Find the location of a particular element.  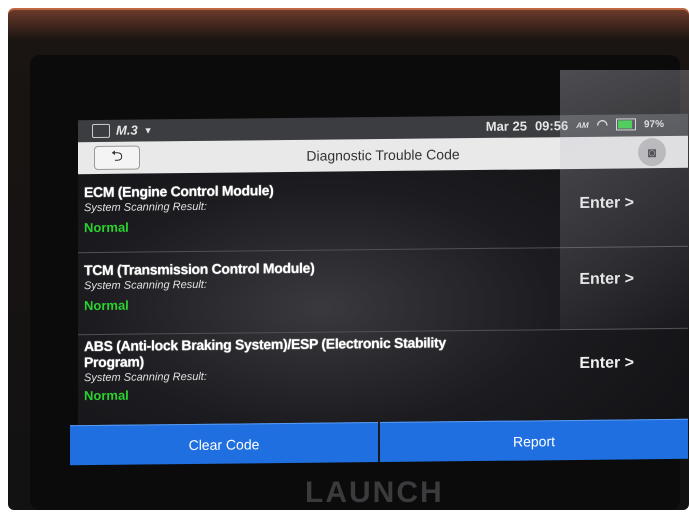

dropdown-icon: ▼ is located at coordinates (148, 130).